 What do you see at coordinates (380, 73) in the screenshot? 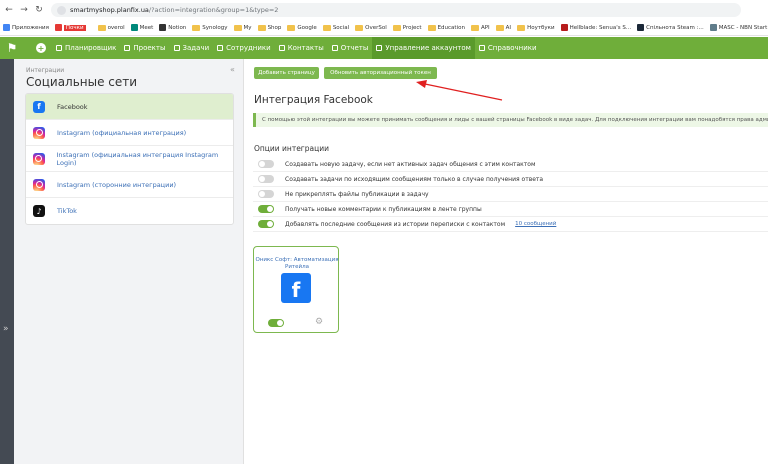
I see `refresh-token-button: Обновить авторизационный токен` at bounding box center [380, 73].